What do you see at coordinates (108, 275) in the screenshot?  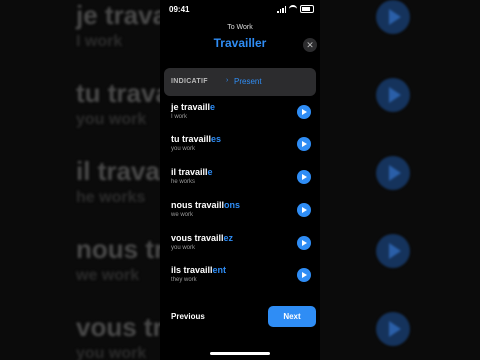 I see `ghost-english: we work` at bounding box center [108, 275].